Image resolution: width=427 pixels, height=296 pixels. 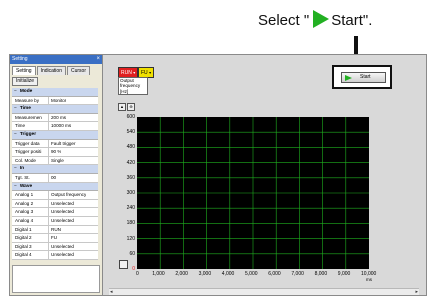 I want to click on tab-setting: Setting, so click(x=24, y=70).